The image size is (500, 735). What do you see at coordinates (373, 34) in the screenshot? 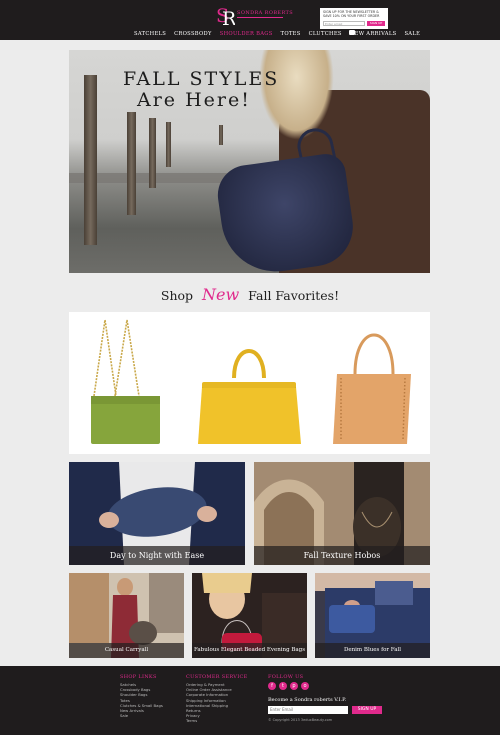
I see `nav-item-new-arrivals: NEW ARRIVALS` at bounding box center [373, 34].